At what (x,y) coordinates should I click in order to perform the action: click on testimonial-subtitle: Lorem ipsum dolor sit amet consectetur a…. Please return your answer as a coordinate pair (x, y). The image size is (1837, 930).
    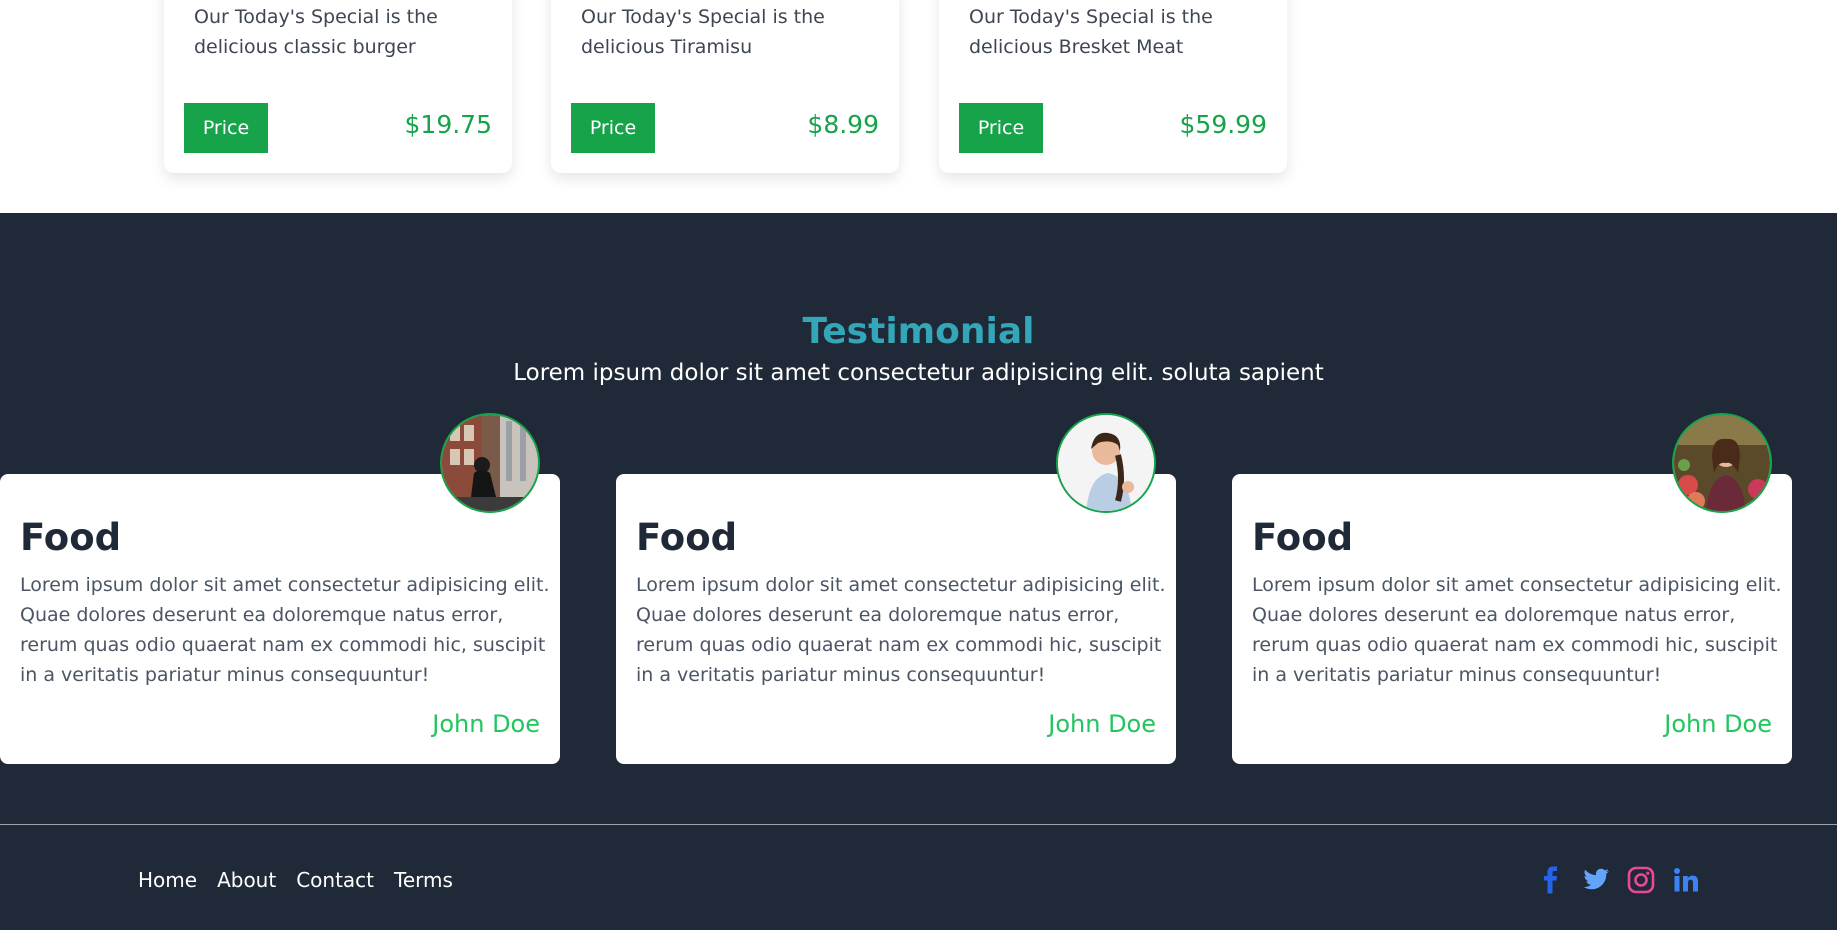
    Looking at the image, I should click on (918, 373).